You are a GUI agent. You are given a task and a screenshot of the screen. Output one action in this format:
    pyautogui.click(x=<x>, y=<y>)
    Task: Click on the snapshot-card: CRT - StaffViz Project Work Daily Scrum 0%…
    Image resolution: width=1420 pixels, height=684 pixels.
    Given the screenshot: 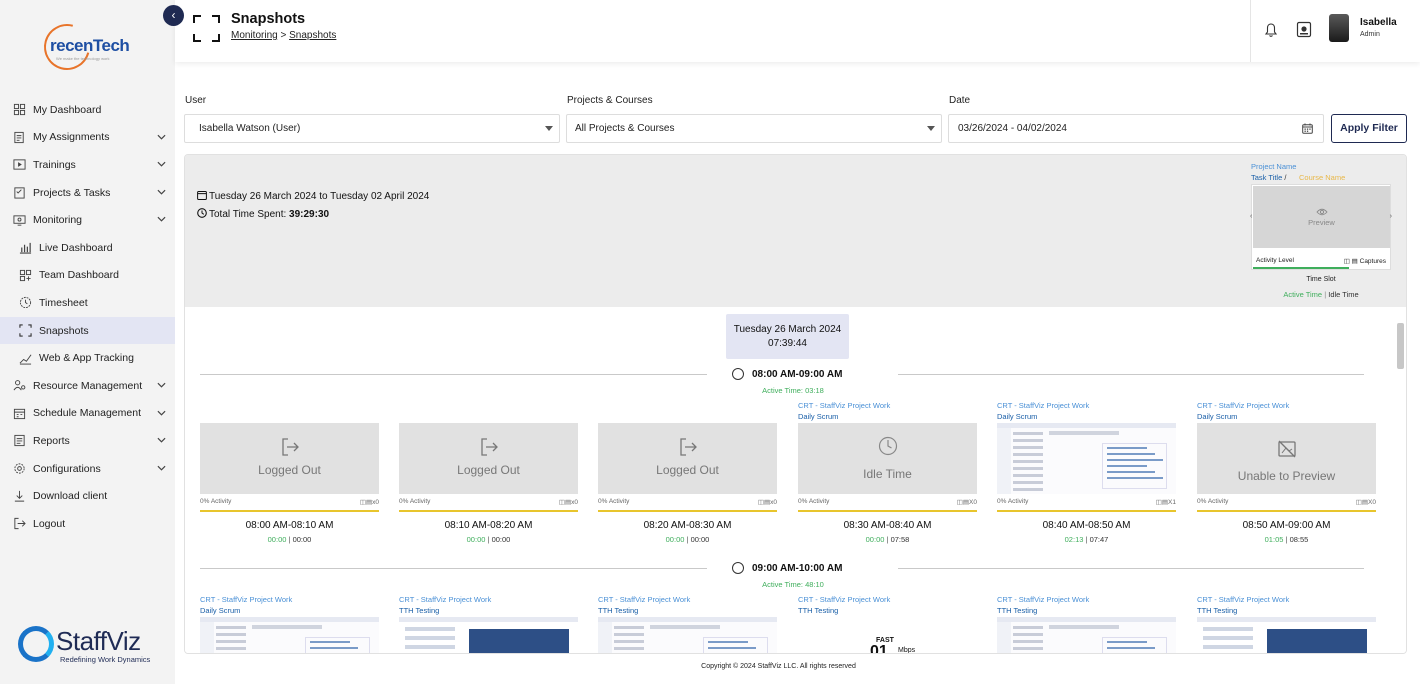 What is the action you would take?
    pyautogui.click(x=1086, y=472)
    